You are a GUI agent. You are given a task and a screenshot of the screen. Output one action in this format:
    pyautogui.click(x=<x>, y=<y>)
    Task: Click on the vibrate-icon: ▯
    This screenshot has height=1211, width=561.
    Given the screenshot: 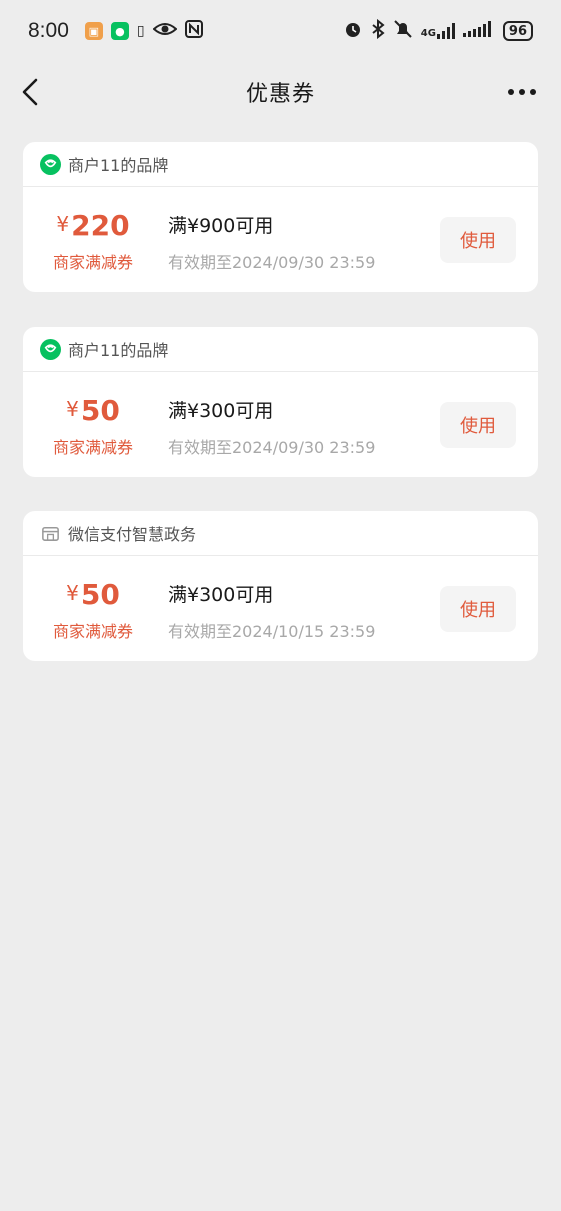 What is the action you would take?
    pyautogui.click(x=140, y=31)
    